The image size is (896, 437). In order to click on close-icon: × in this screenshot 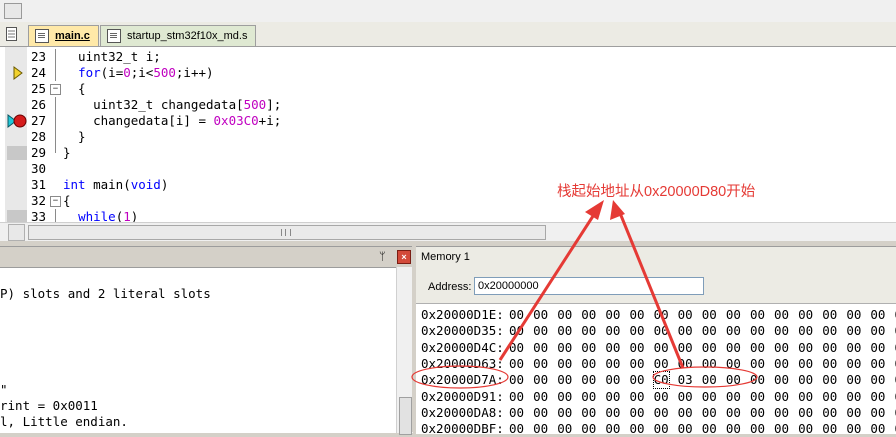, I will do `click(404, 257)`.